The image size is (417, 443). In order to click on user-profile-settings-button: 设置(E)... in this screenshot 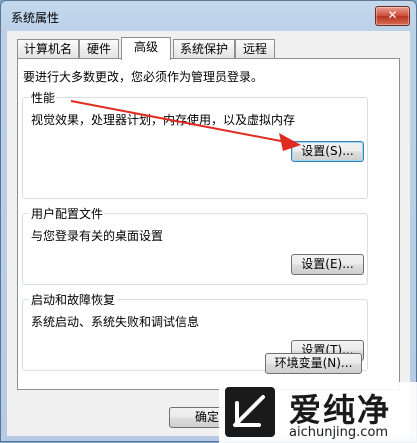, I will do `click(327, 264)`.